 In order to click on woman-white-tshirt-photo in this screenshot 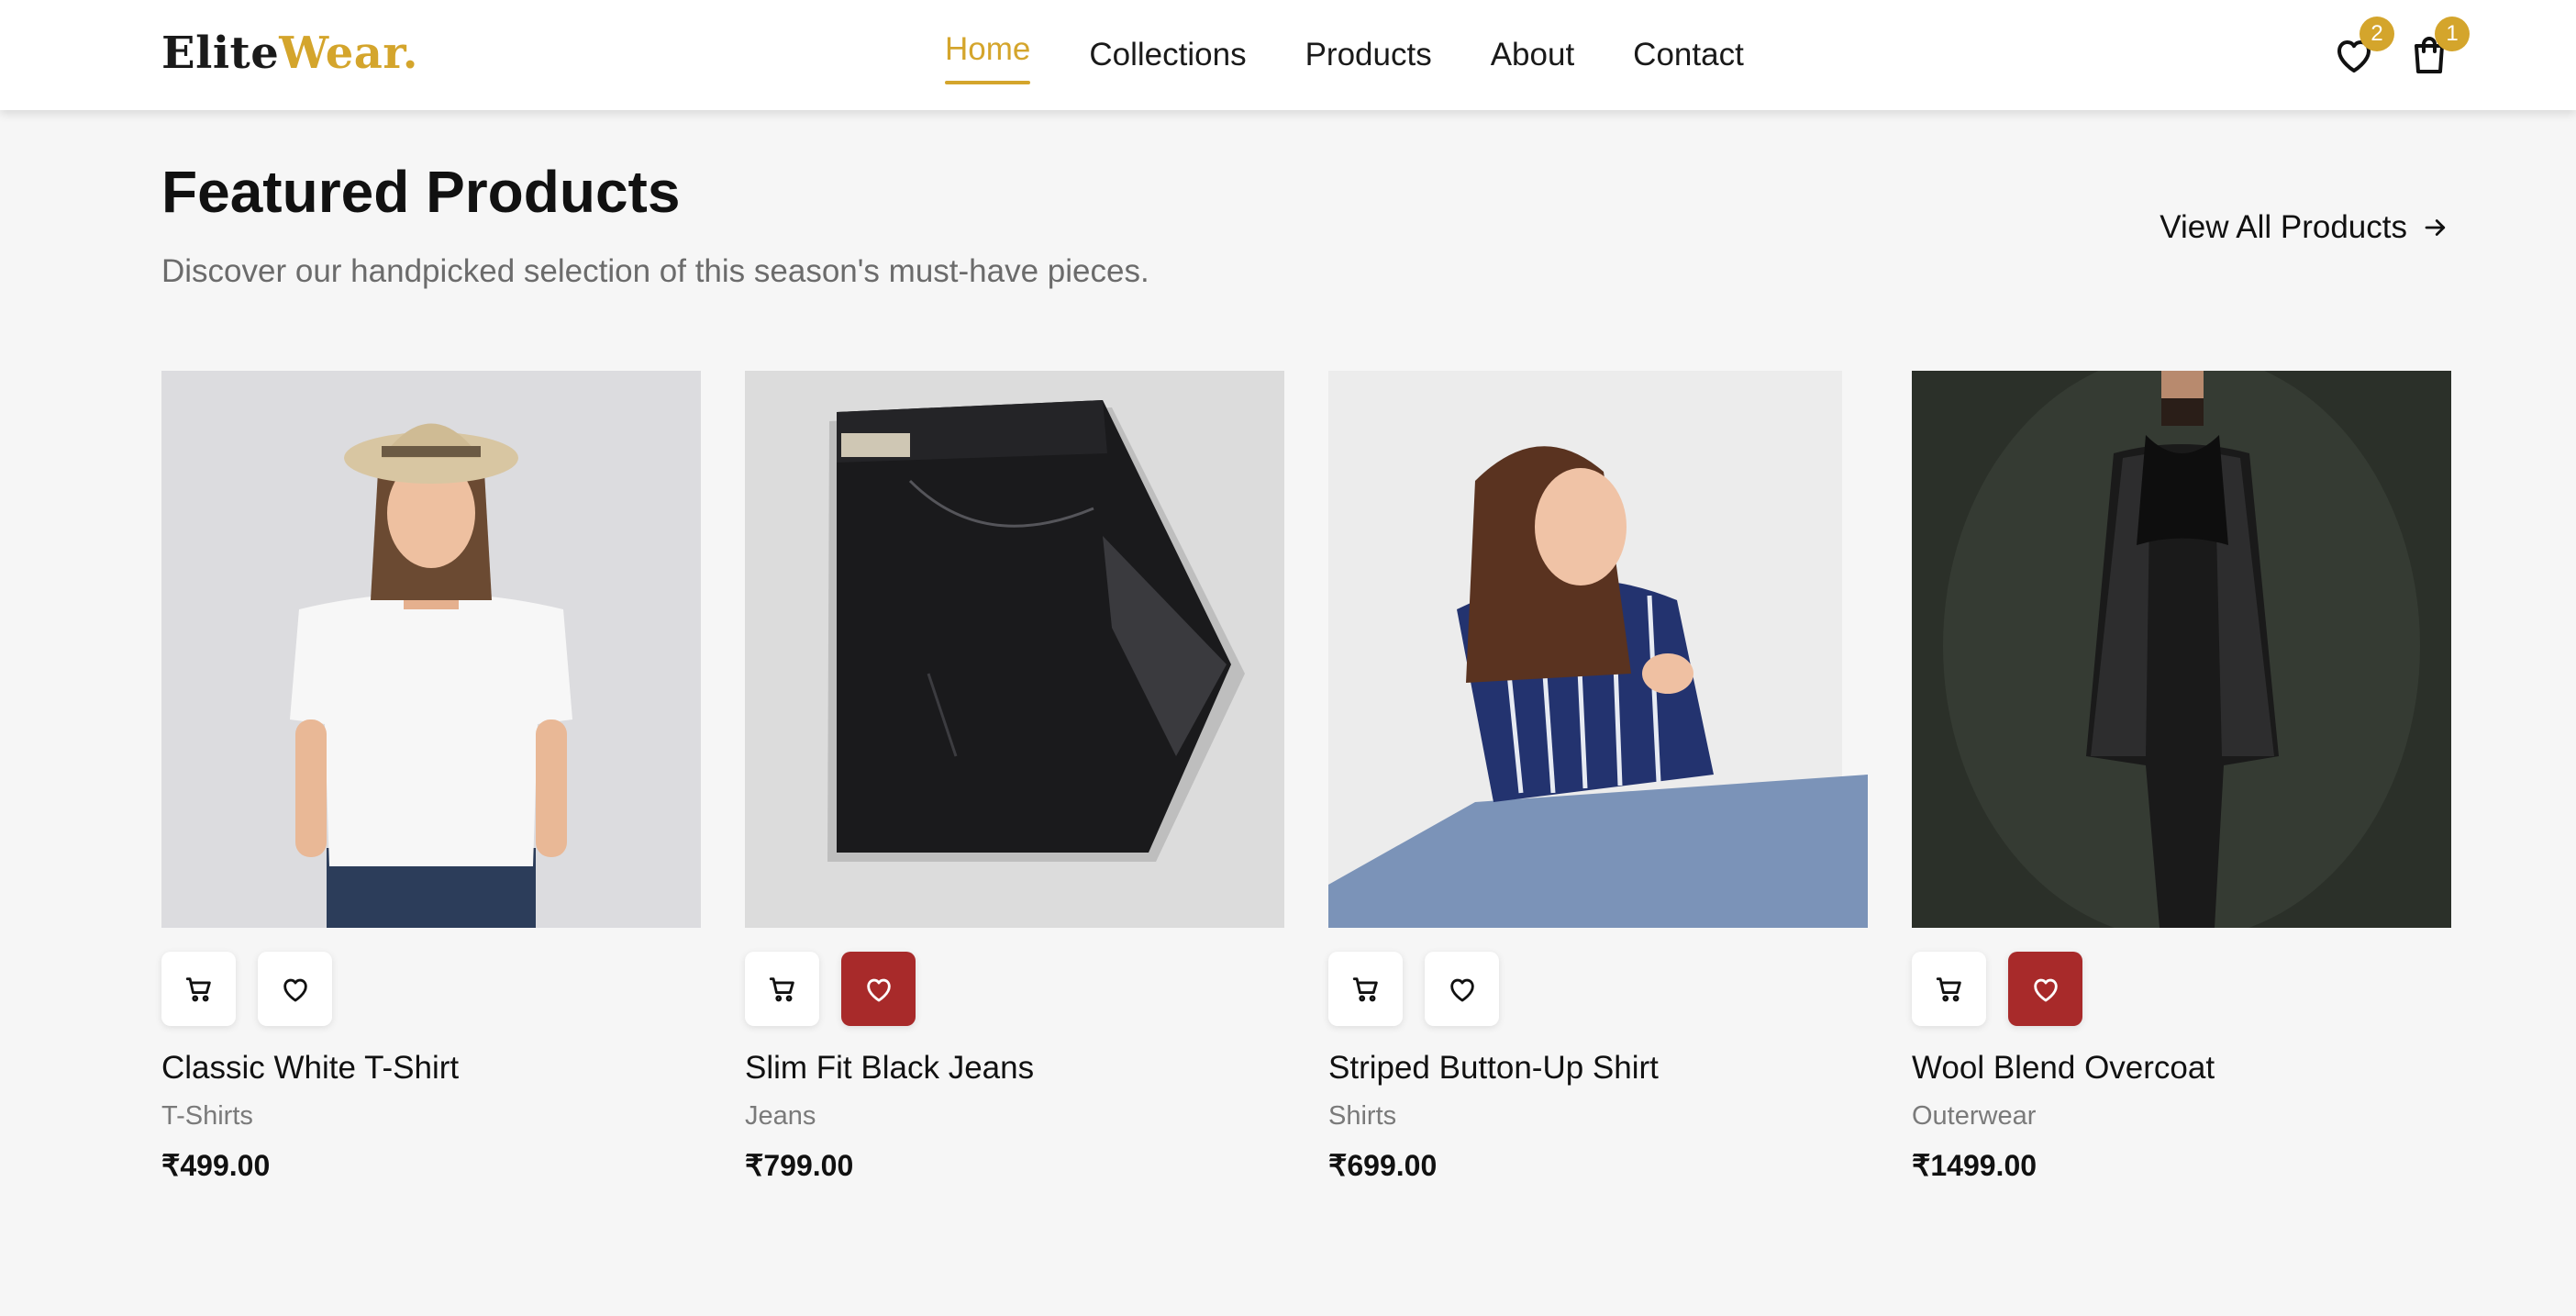, I will do `click(431, 649)`.